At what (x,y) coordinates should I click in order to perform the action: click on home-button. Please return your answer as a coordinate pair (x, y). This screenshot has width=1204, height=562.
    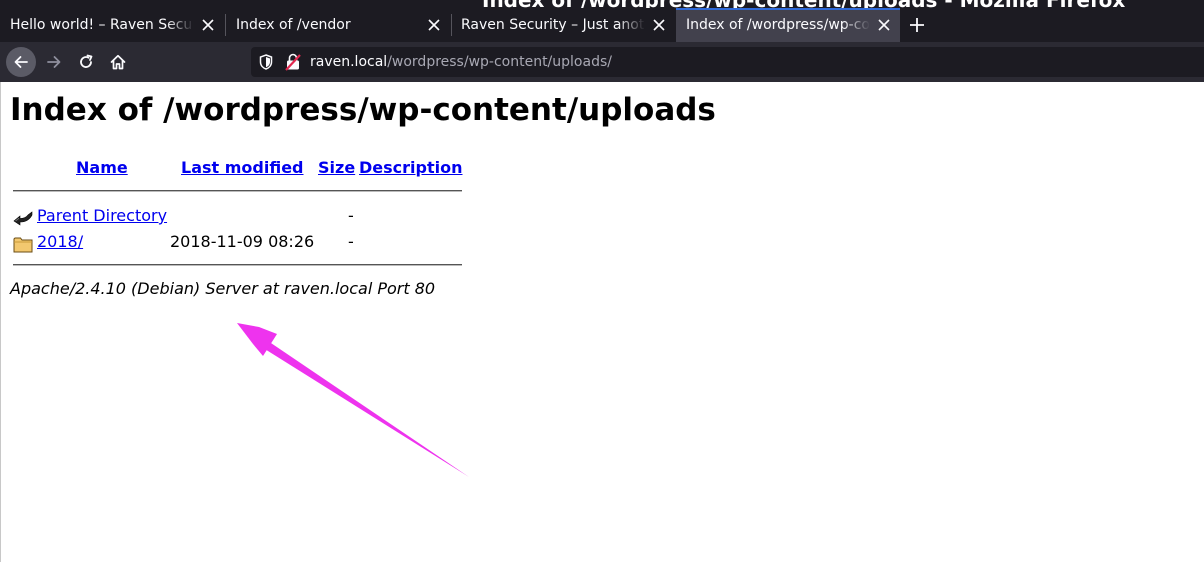
    Looking at the image, I should click on (118, 62).